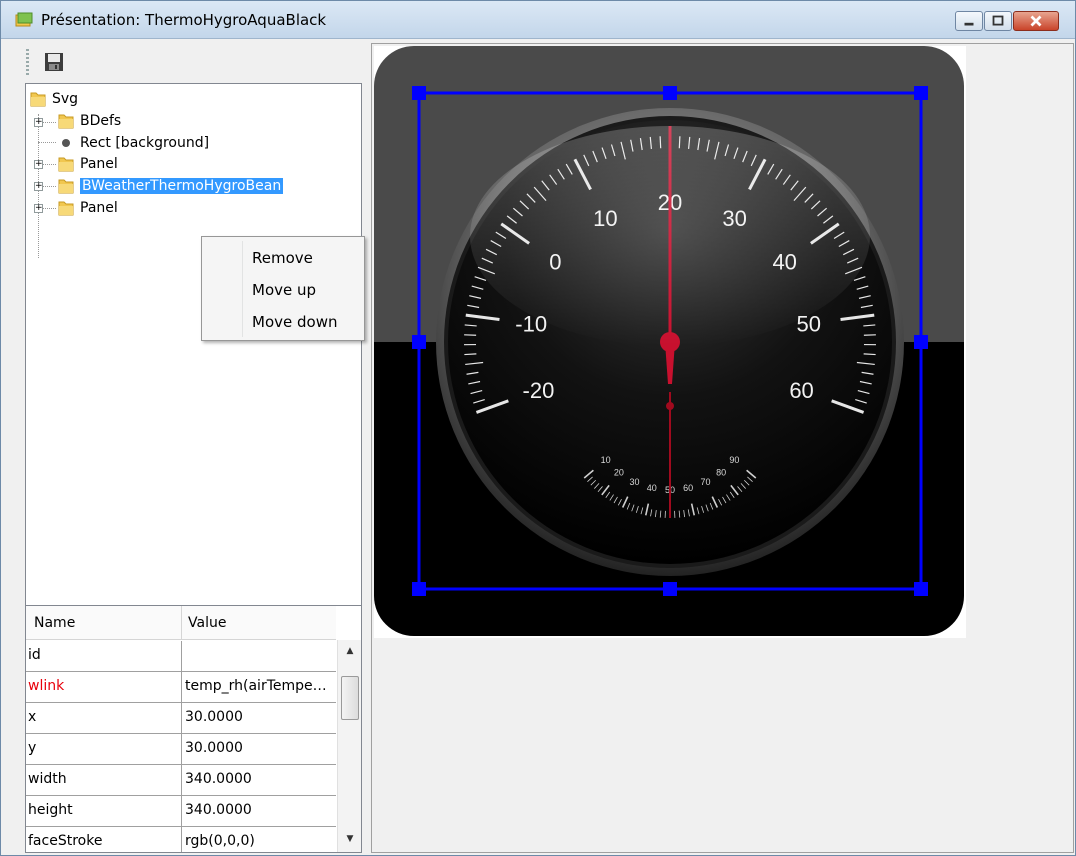  What do you see at coordinates (350, 839) in the screenshot?
I see `scroll-down-icon: ▼` at bounding box center [350, 839].